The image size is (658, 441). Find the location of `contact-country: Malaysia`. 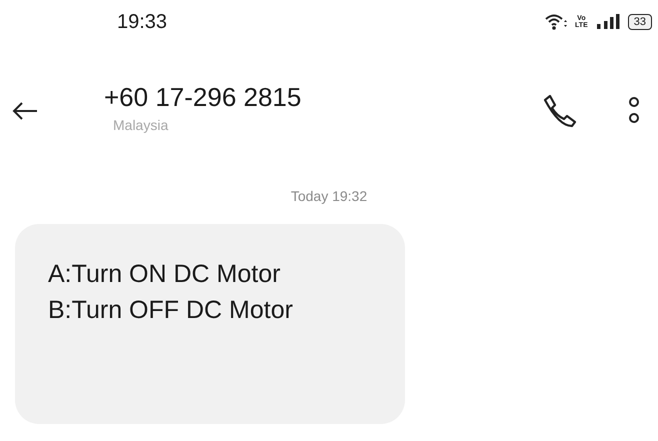

contact-country: Malaysia is located at coordinates (141, 125).